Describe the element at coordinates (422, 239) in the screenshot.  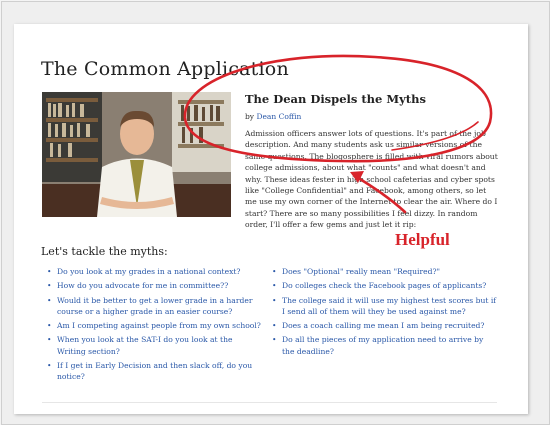
I see `annotation-label: Helpful` at that location.